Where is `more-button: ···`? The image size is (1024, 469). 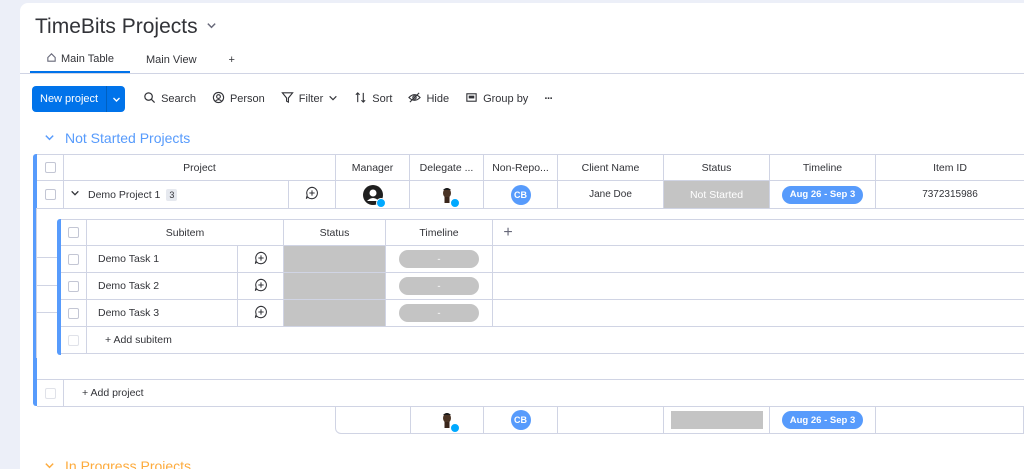
more-button: ··· is located at coordinates (548, 99).